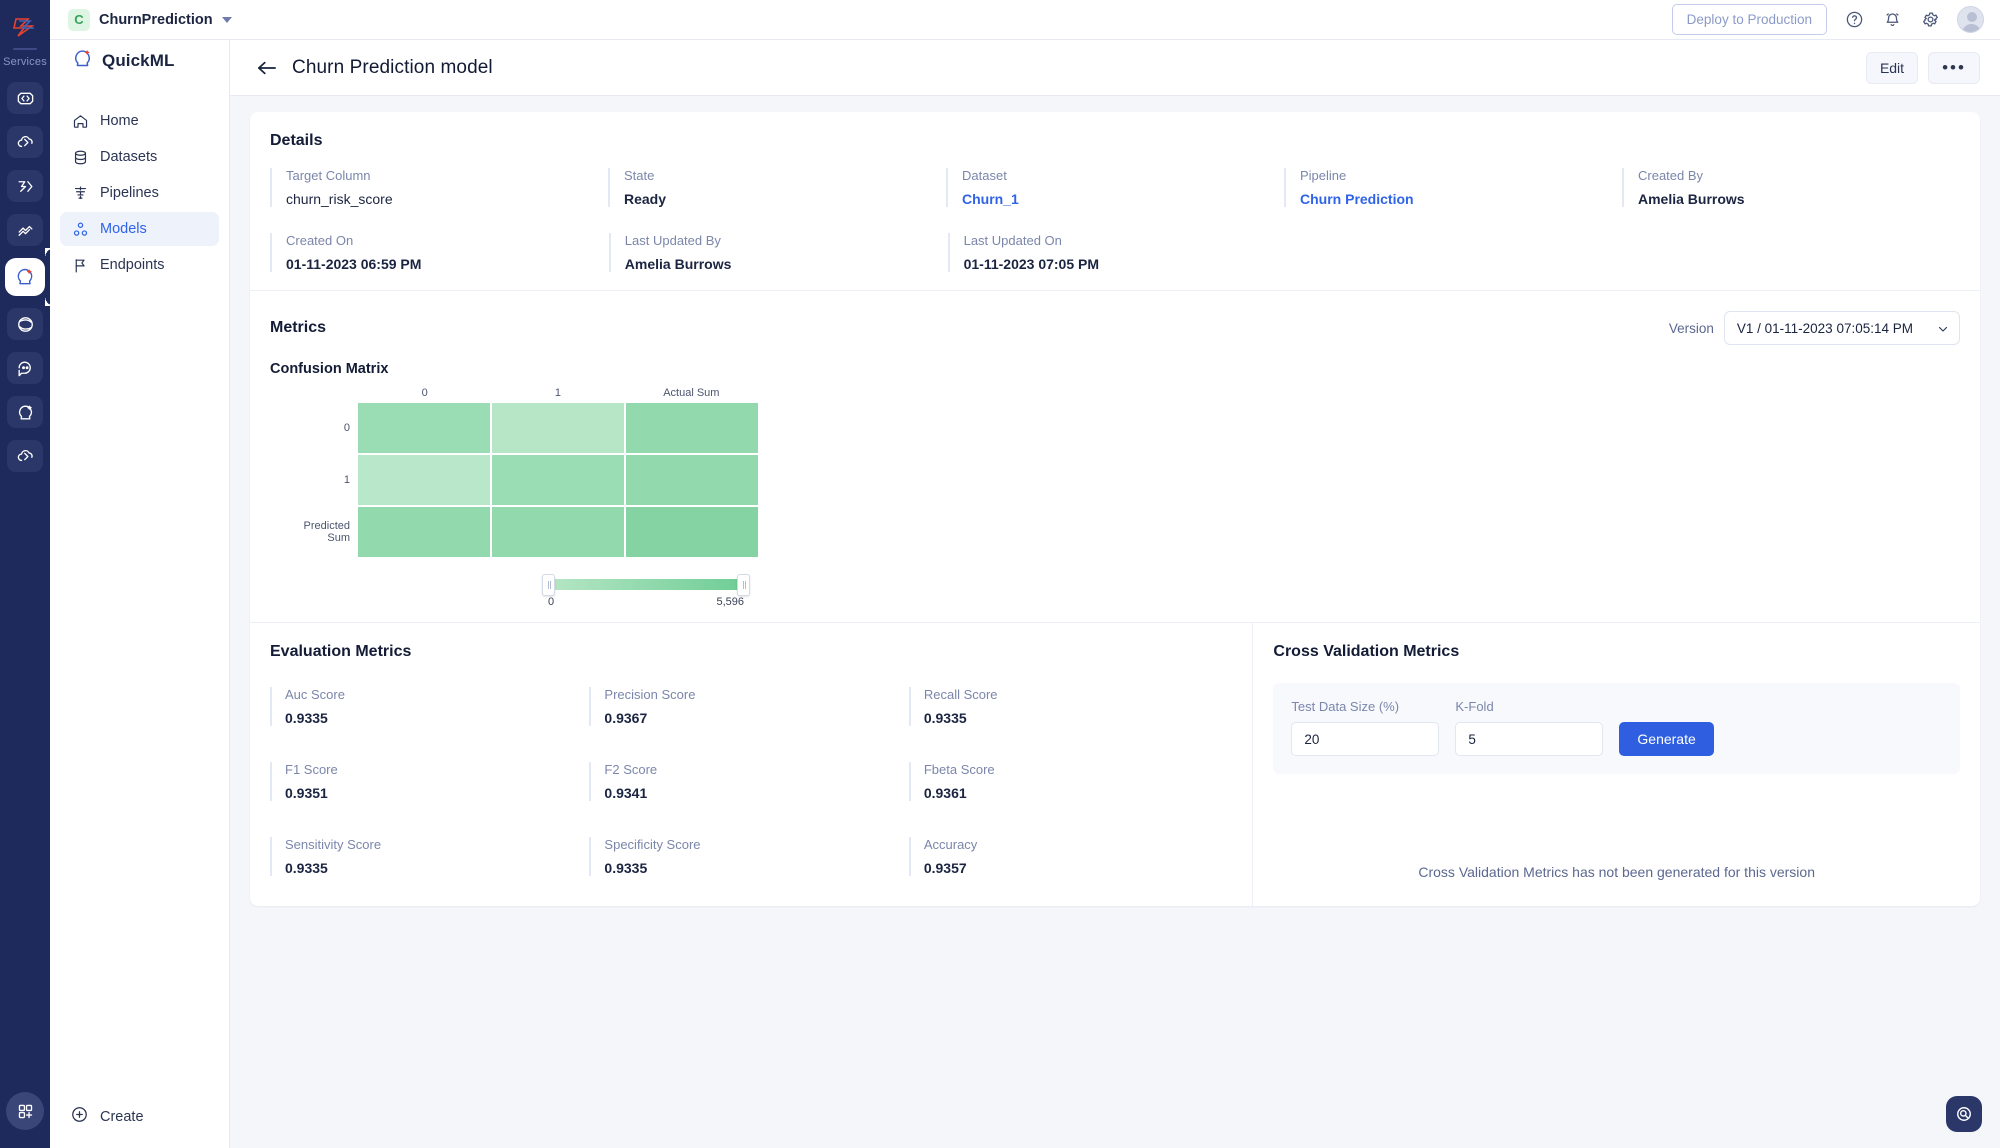 This screenshot has height=1148, width=2000. Describe the element at coordinates (25, 456) in the screenshot. I see `rail-item-cloud-serverless-icon` at that location.